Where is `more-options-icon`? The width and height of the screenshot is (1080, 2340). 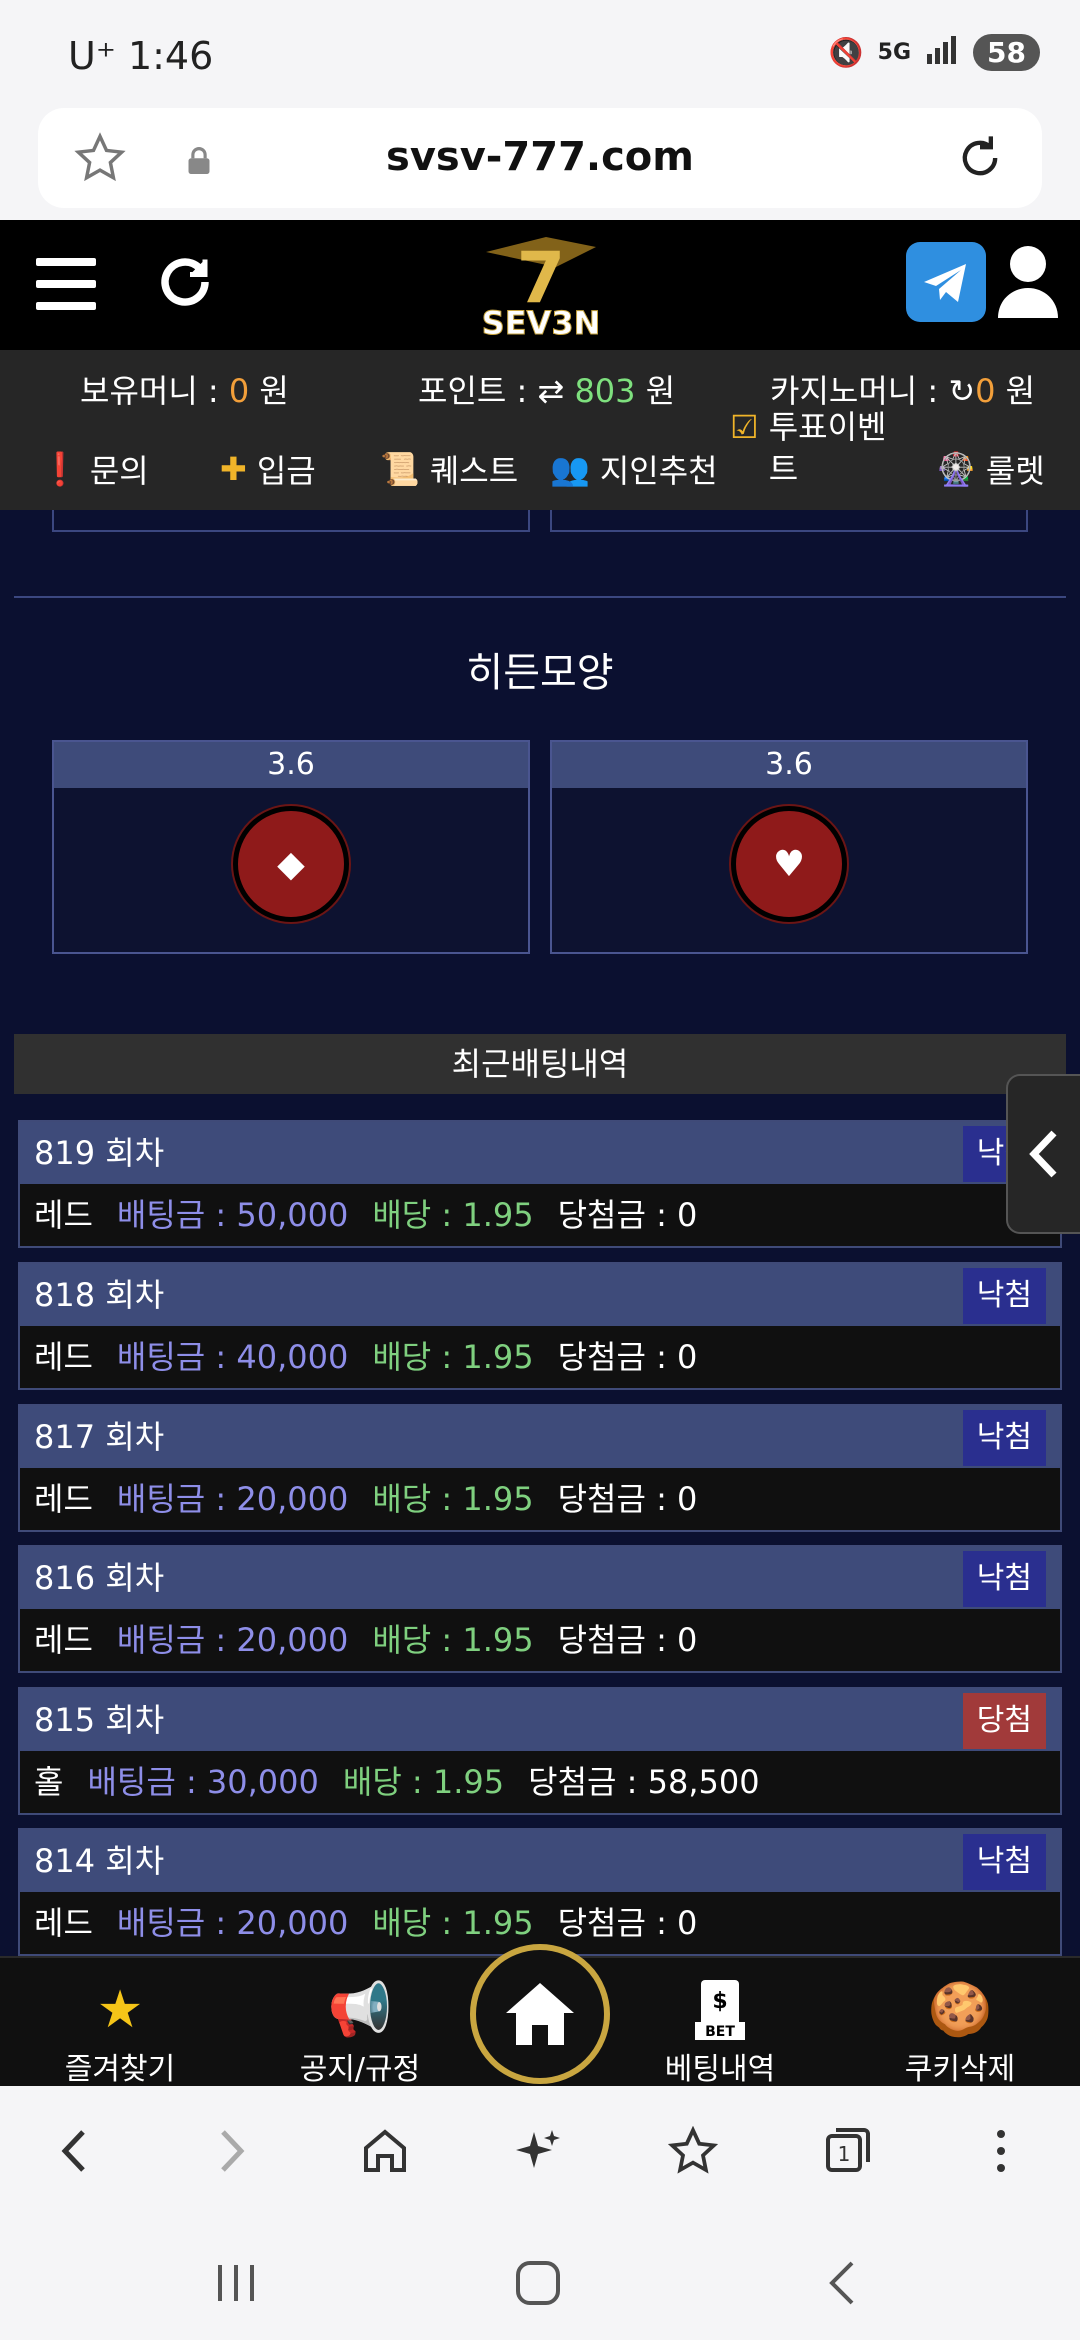
more-options-icon is located at coordinates (1001, 2151).